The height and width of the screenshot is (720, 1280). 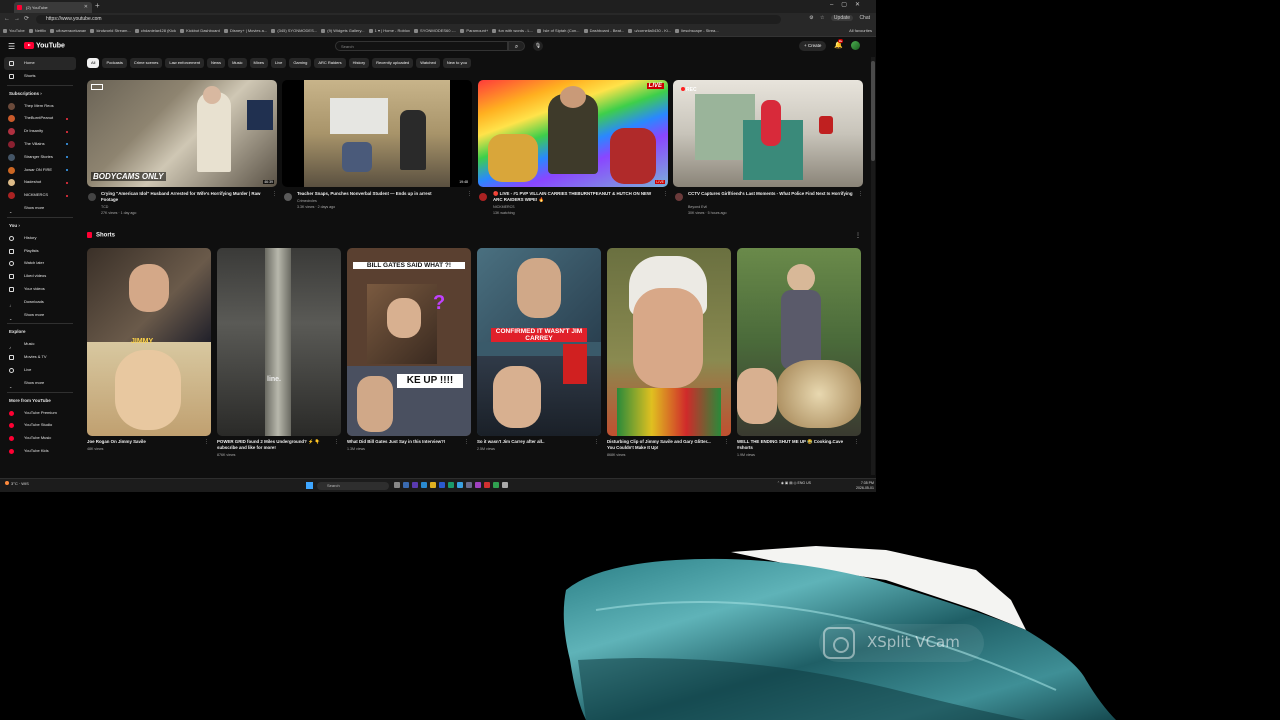 I want to click on chip: Recently uploaded, so click(x=393, y=63).